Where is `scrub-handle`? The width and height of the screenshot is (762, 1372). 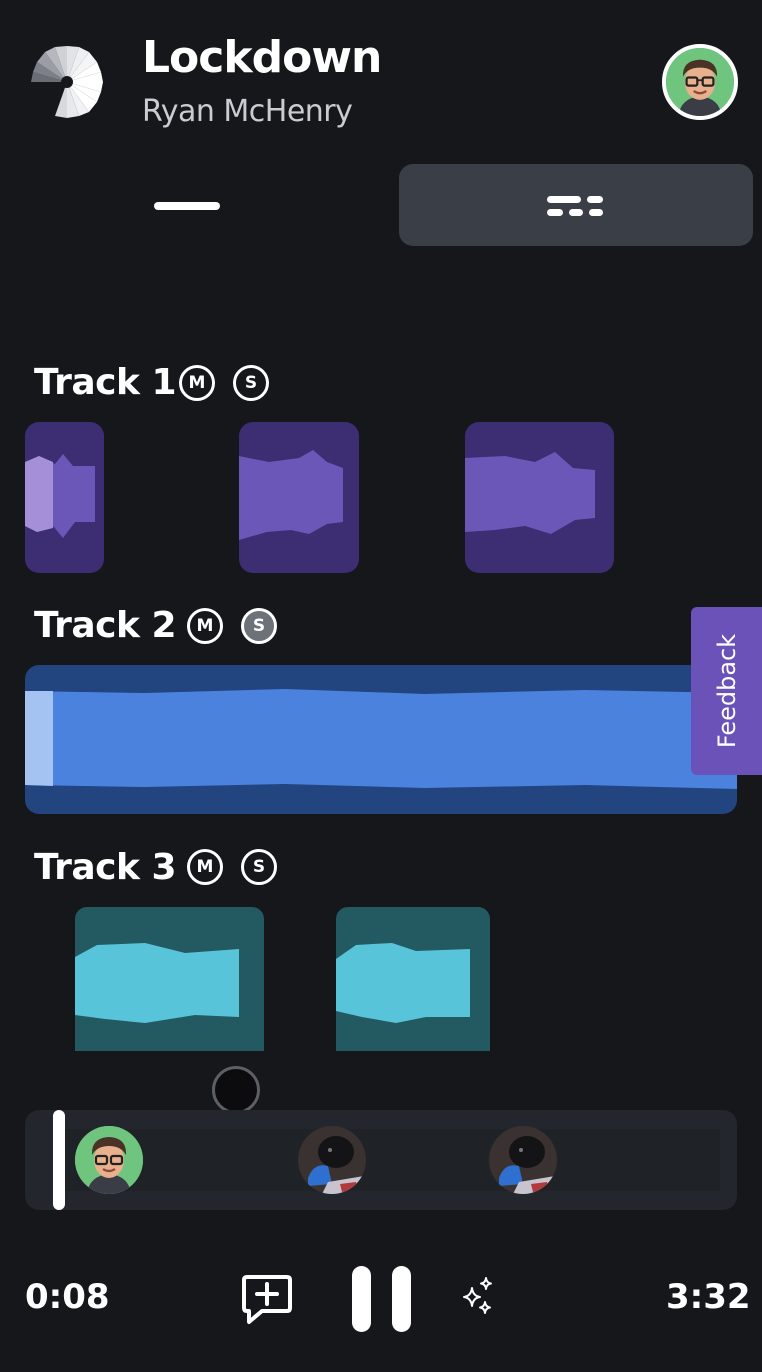
scrub-handle is located at coordinates (236, 1090).